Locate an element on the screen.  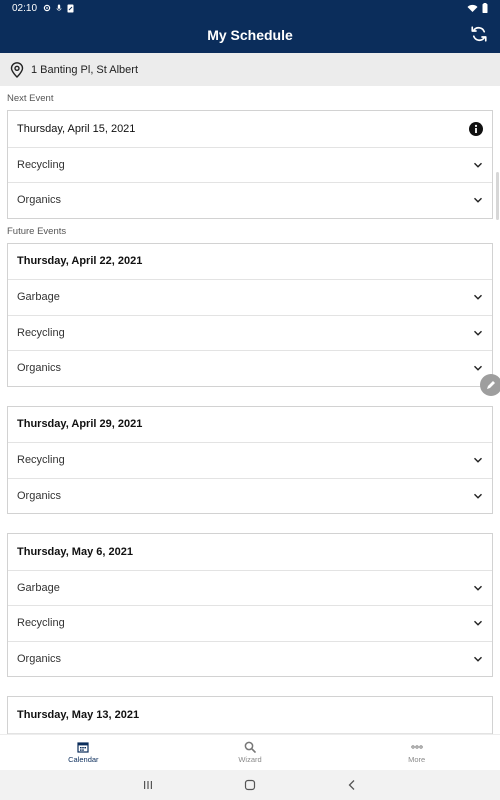
home-icon is located at coordinates (250, 785).